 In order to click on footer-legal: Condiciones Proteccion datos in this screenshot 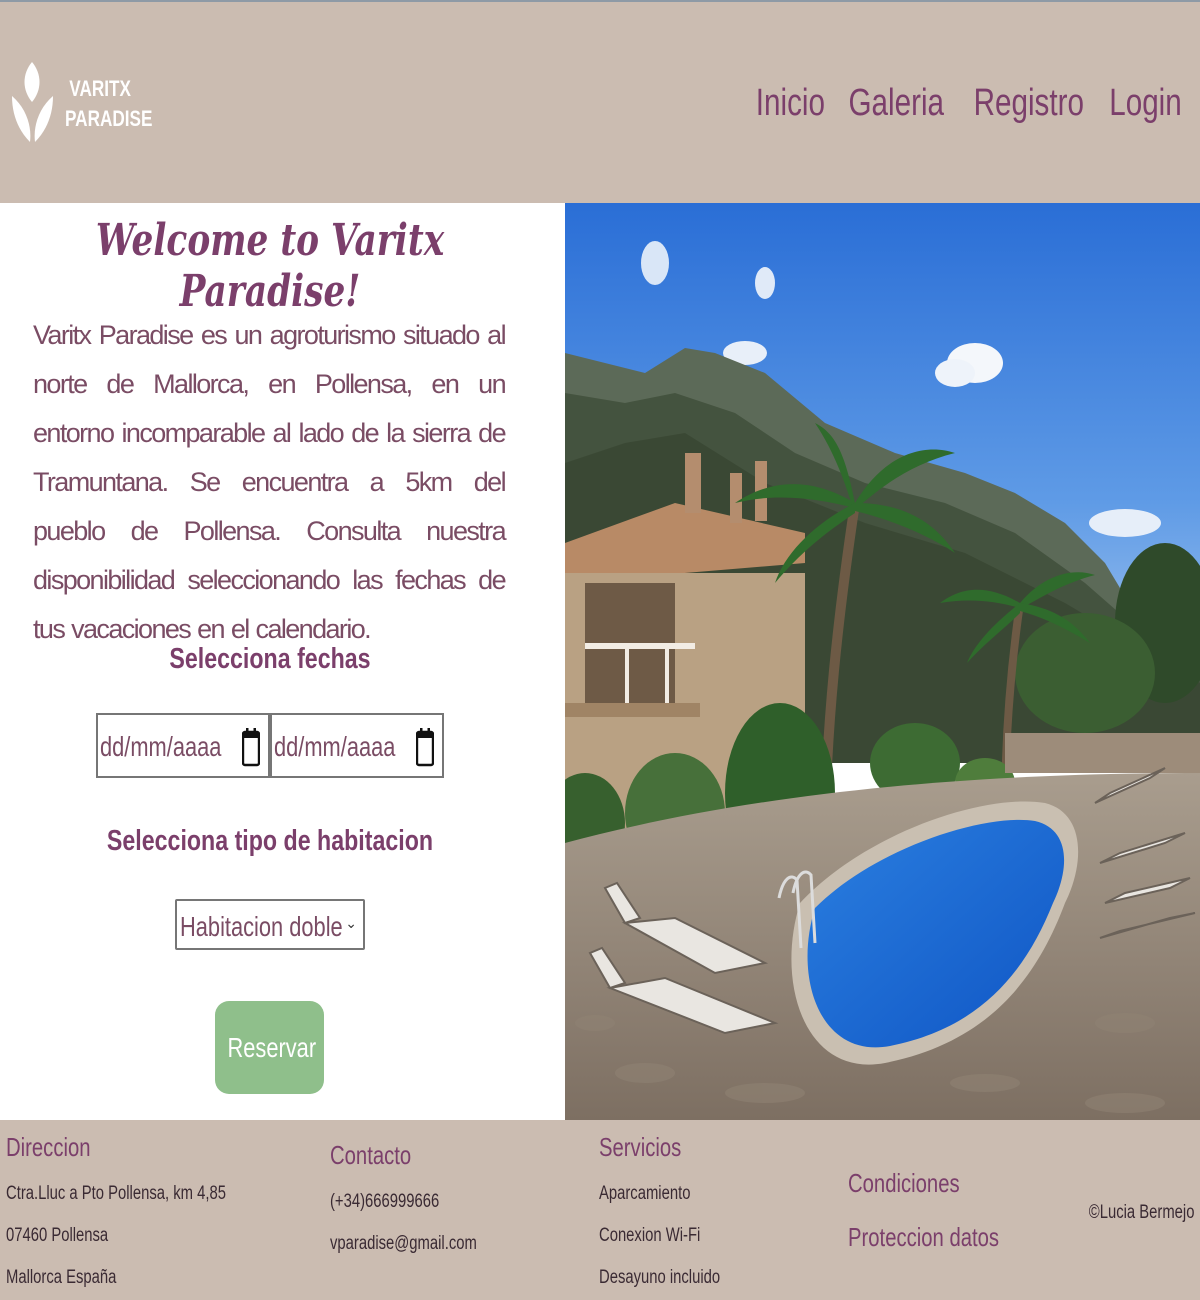, I will do `click(945, 1222)`.